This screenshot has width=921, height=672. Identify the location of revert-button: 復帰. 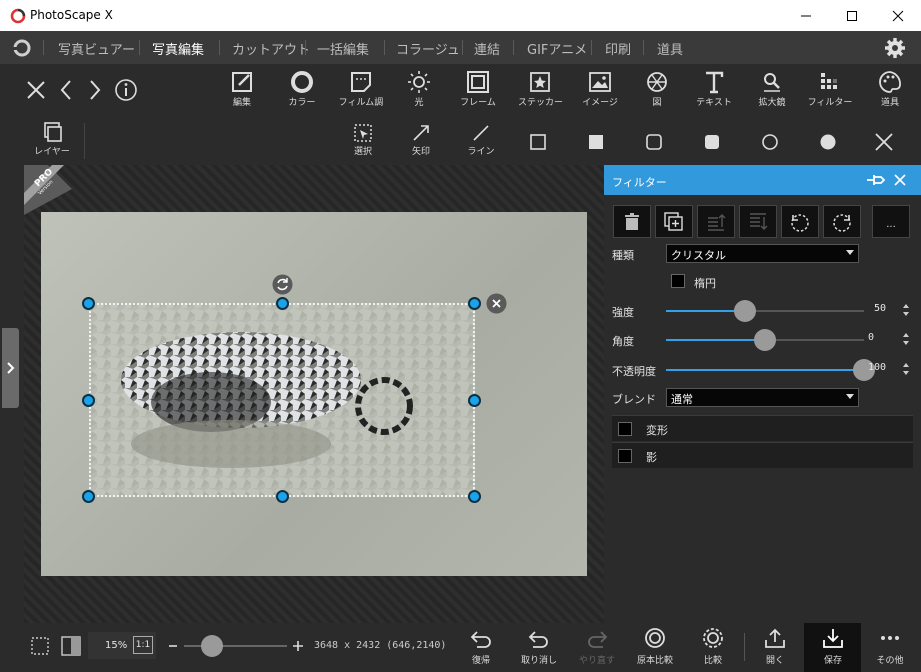
(481, 646).